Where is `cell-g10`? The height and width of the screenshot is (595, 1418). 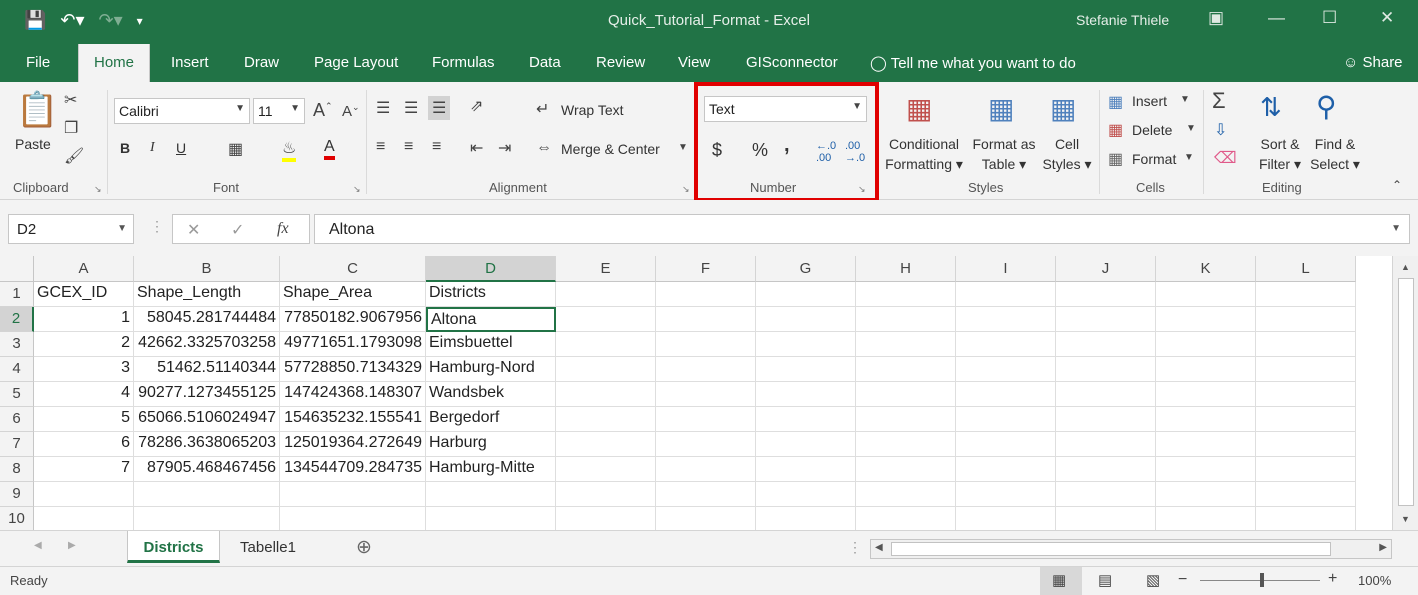
cell-g10 is located at coordinates (806, 518).